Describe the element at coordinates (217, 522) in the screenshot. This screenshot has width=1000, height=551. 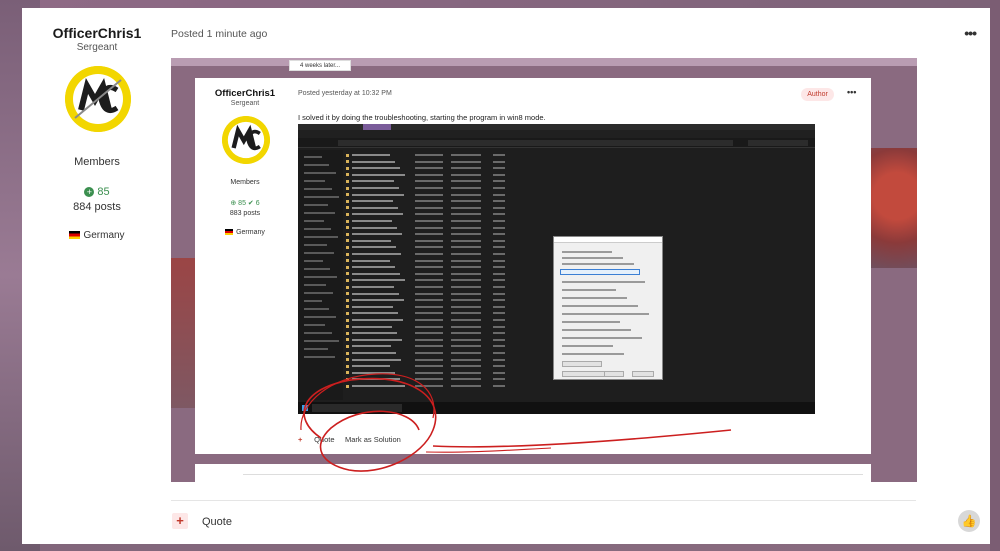
I see `quote-button: Quote` at that location.